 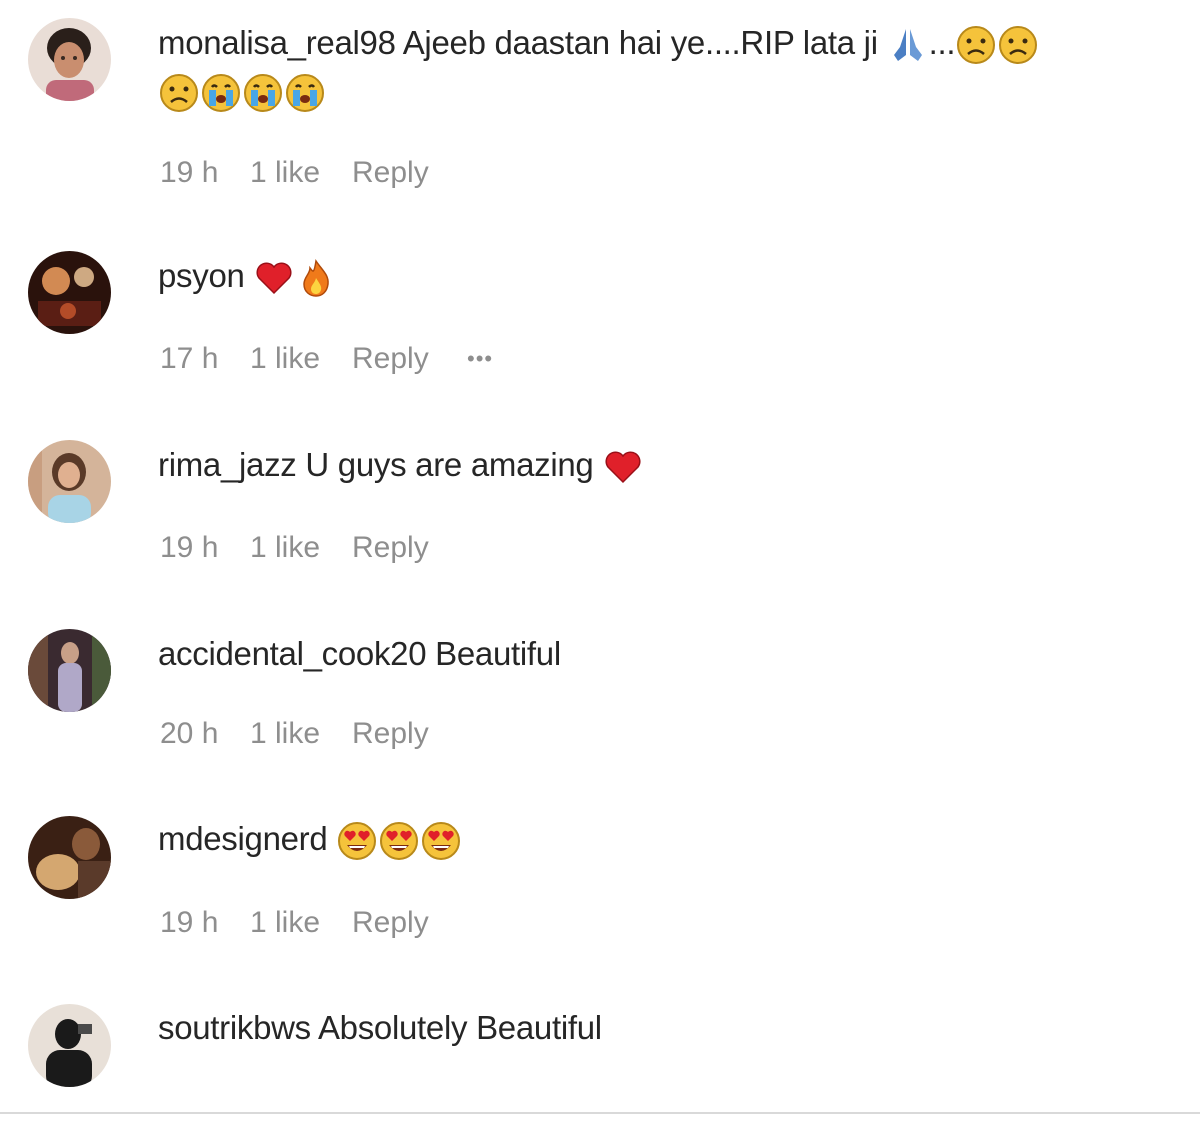 I want to click on comment-body: rima_jazz U guys are amazing, so click(x=658, y=465).